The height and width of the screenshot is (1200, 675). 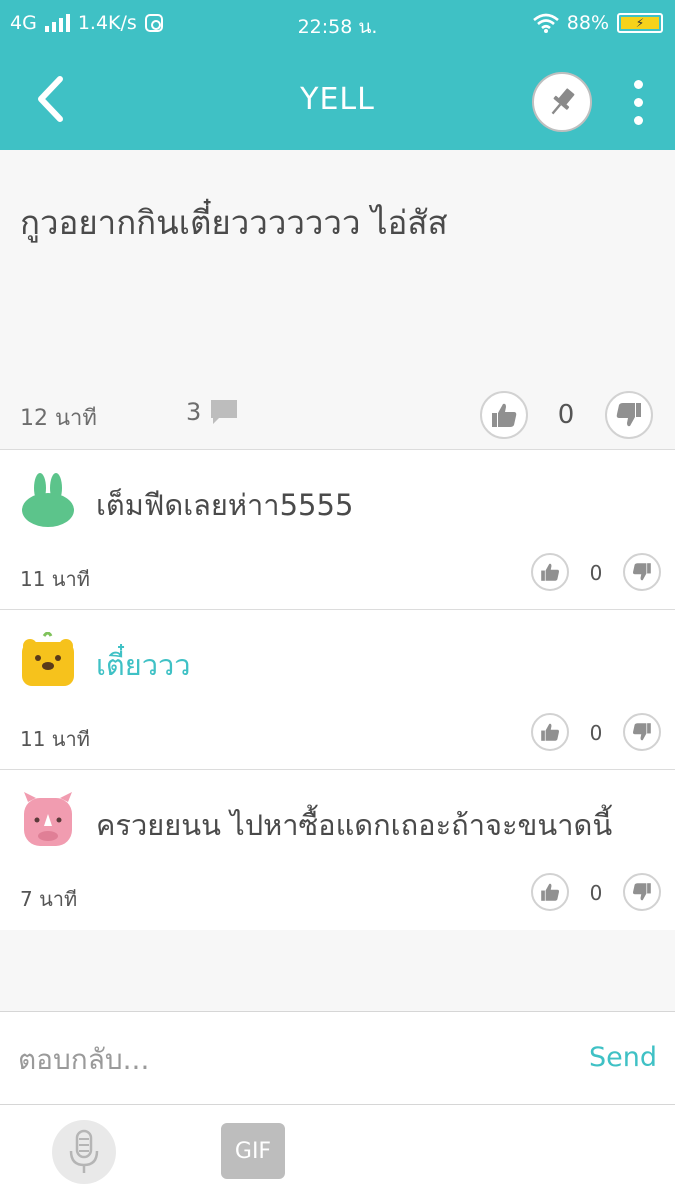 What do you see at coordinates (337, 98) in the screenshot?
I see `app-bar: YELL` at bounding box center [337, 98].